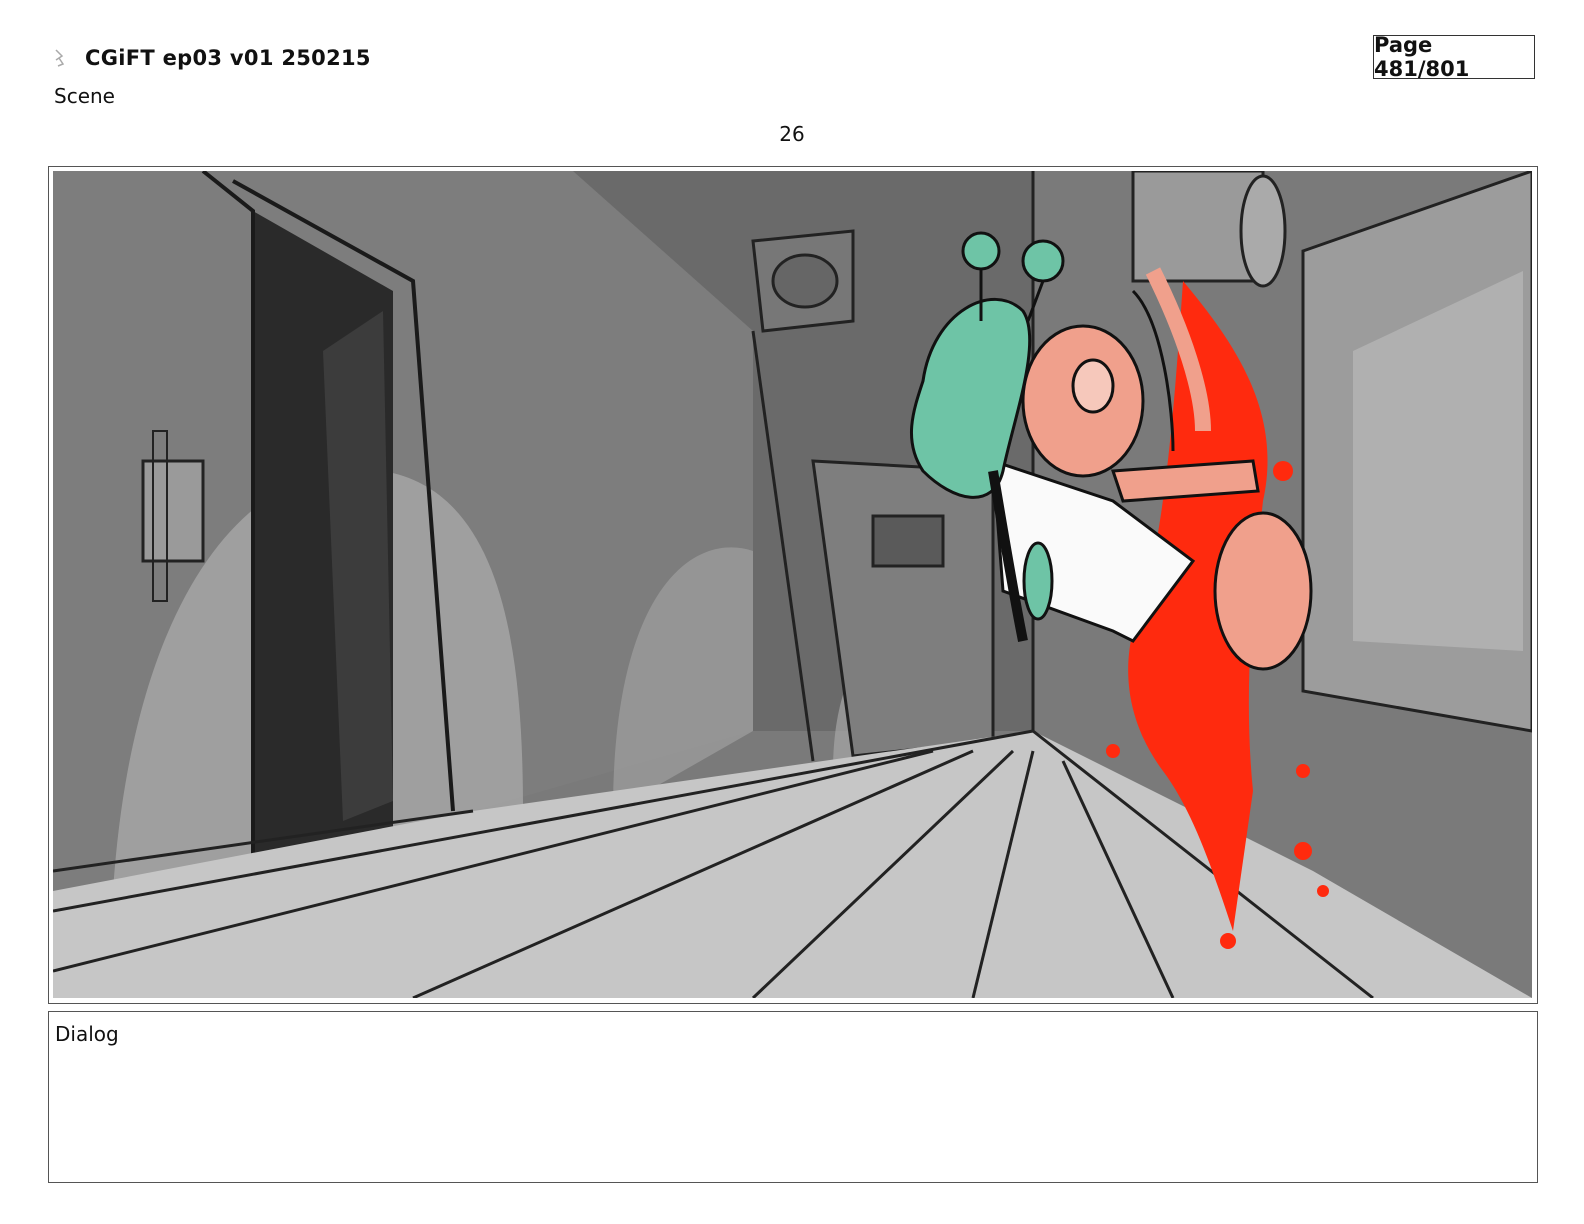 The width and height of the screenshot is (1584, 1224). Describe the element at coordinates (228, 58) in the screenshot. I see `document-title: CGiFT ep03 v01 250215` at that location.